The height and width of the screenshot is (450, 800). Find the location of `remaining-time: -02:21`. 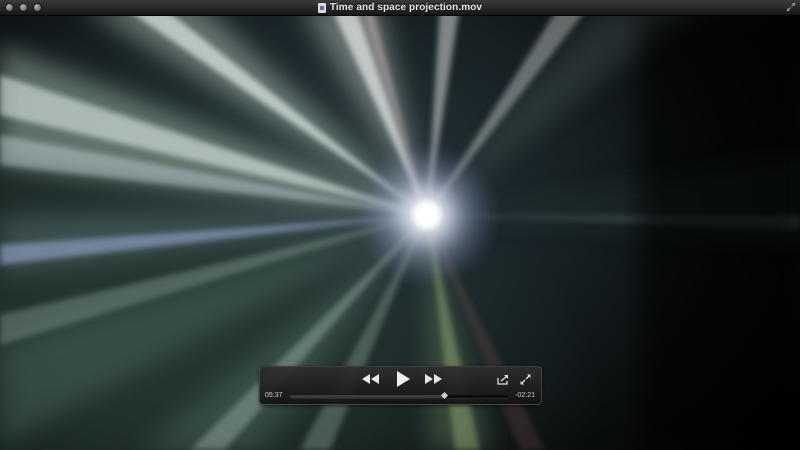

remaining-time: -02:21 is located at coordinates (525, 395).